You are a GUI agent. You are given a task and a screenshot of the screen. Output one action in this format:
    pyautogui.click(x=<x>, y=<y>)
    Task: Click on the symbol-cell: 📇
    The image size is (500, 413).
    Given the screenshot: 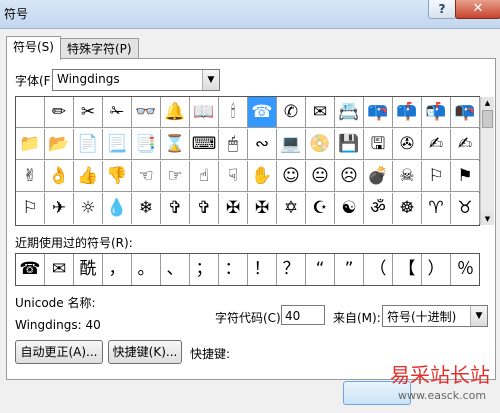 What is the action you would take?
    pyautogui.click(x=349, y=112)
    